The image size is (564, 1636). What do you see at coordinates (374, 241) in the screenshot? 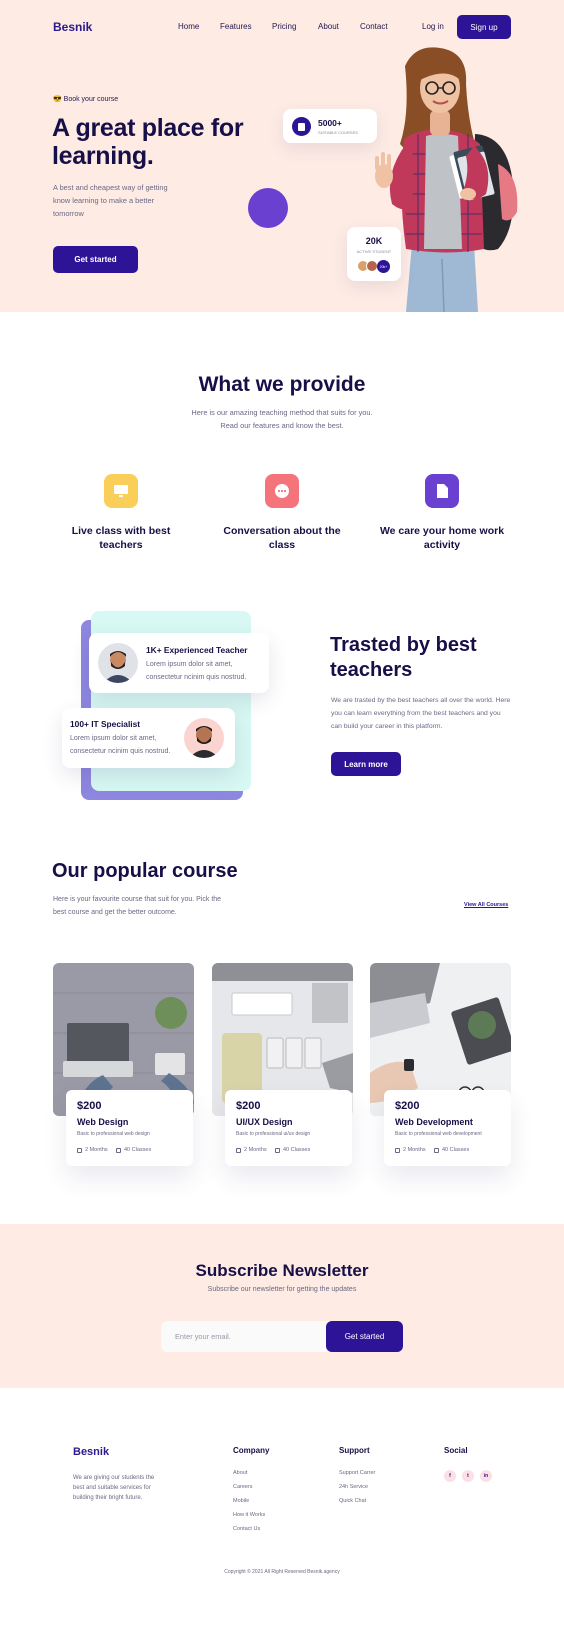
I see `stat-students-value: 20K` at bounding box center [374, 241].